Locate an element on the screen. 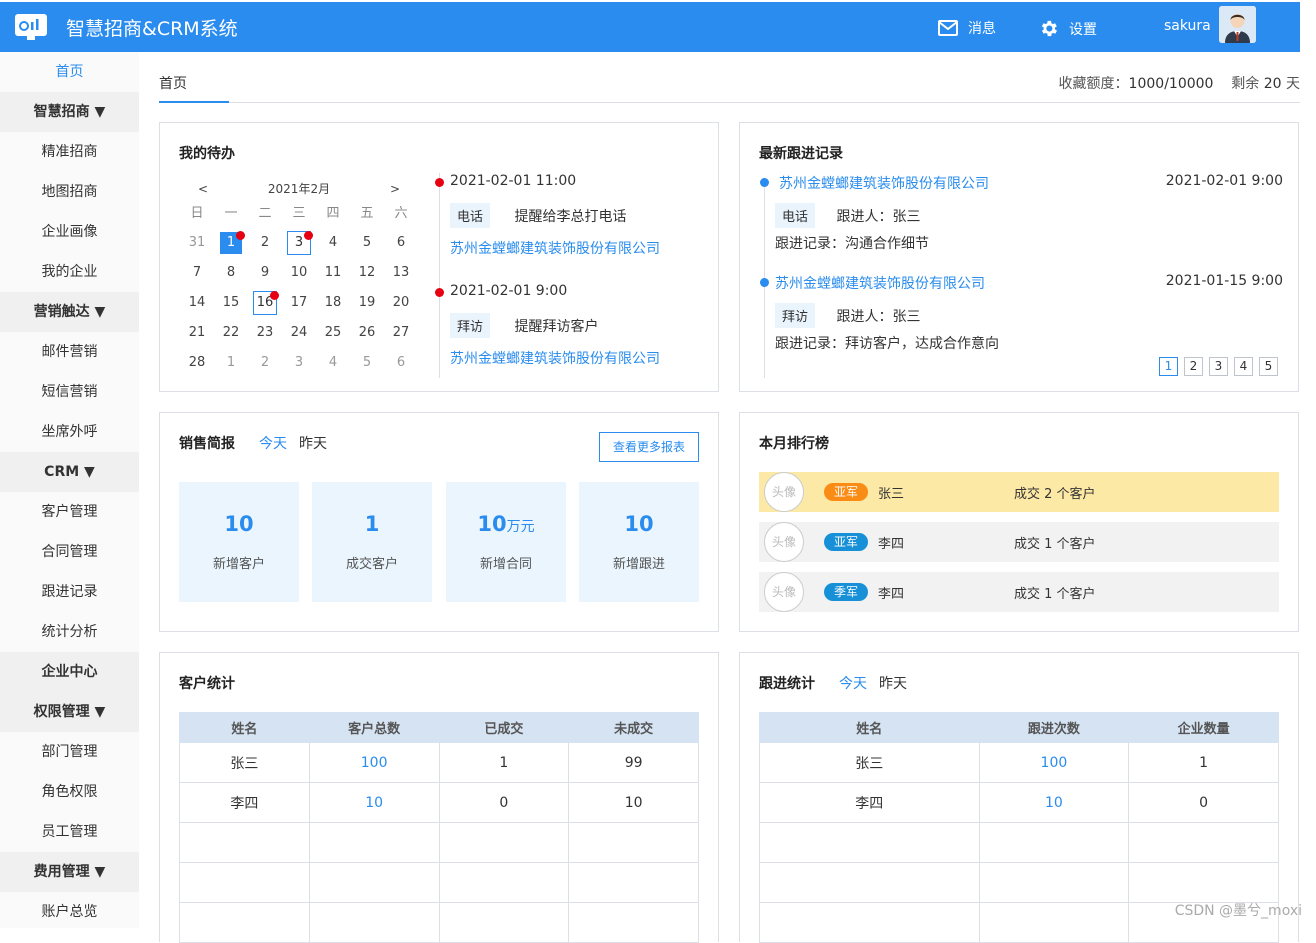 This screenshot has width=1316, height=943. sidebar-group: 营销触达 ▼ is located at coordinates (69, 312).